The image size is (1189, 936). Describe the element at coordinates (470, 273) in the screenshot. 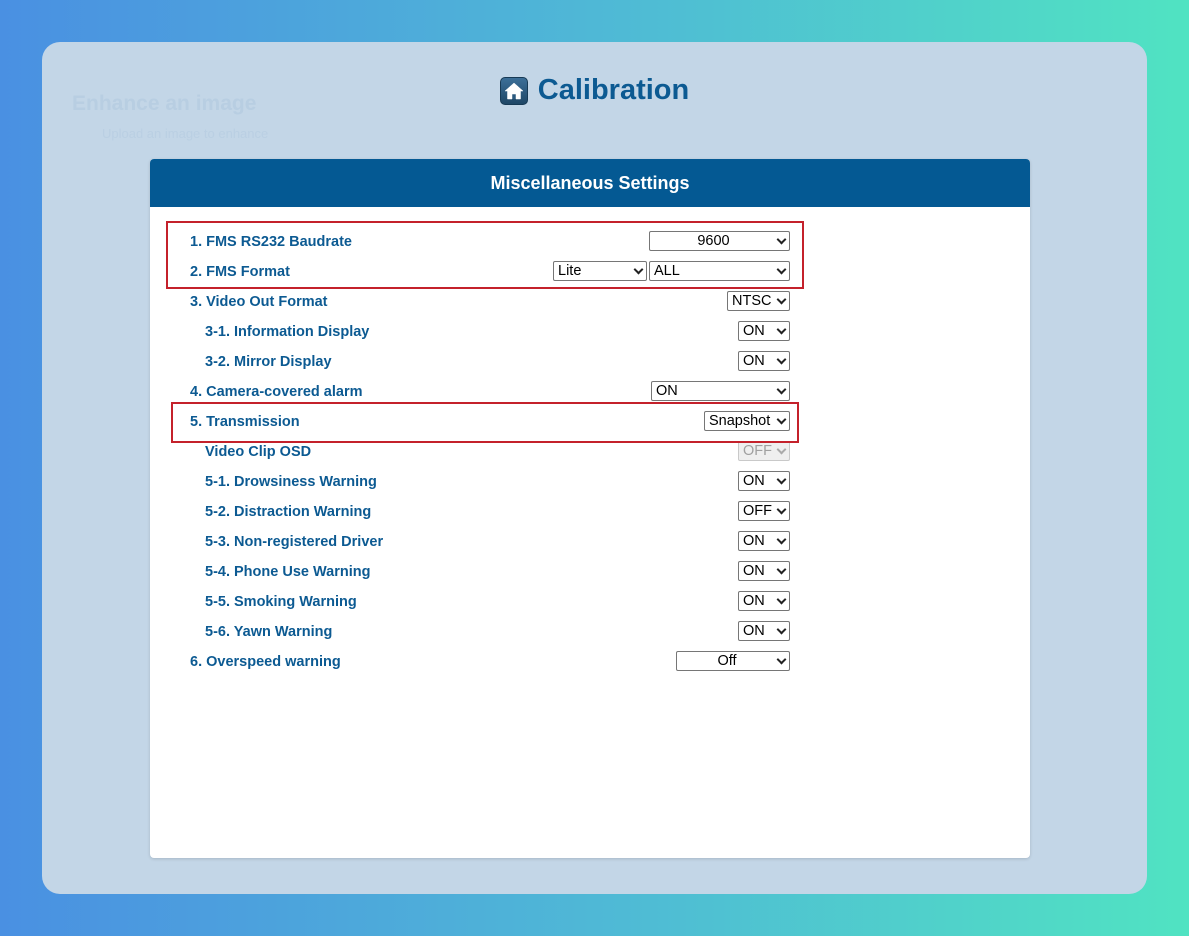

I see `setting-row-fms-format: 2. FMS Format Lite ALL` at that location.